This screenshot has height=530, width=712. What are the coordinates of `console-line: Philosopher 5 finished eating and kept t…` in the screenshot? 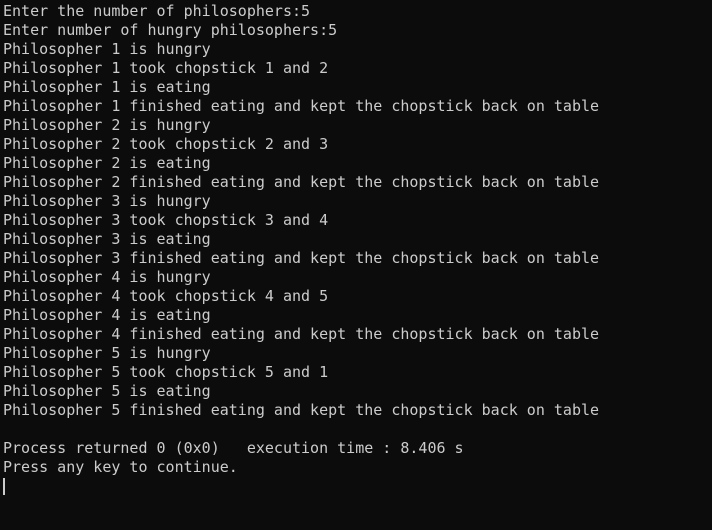 It's located at (301, 410).